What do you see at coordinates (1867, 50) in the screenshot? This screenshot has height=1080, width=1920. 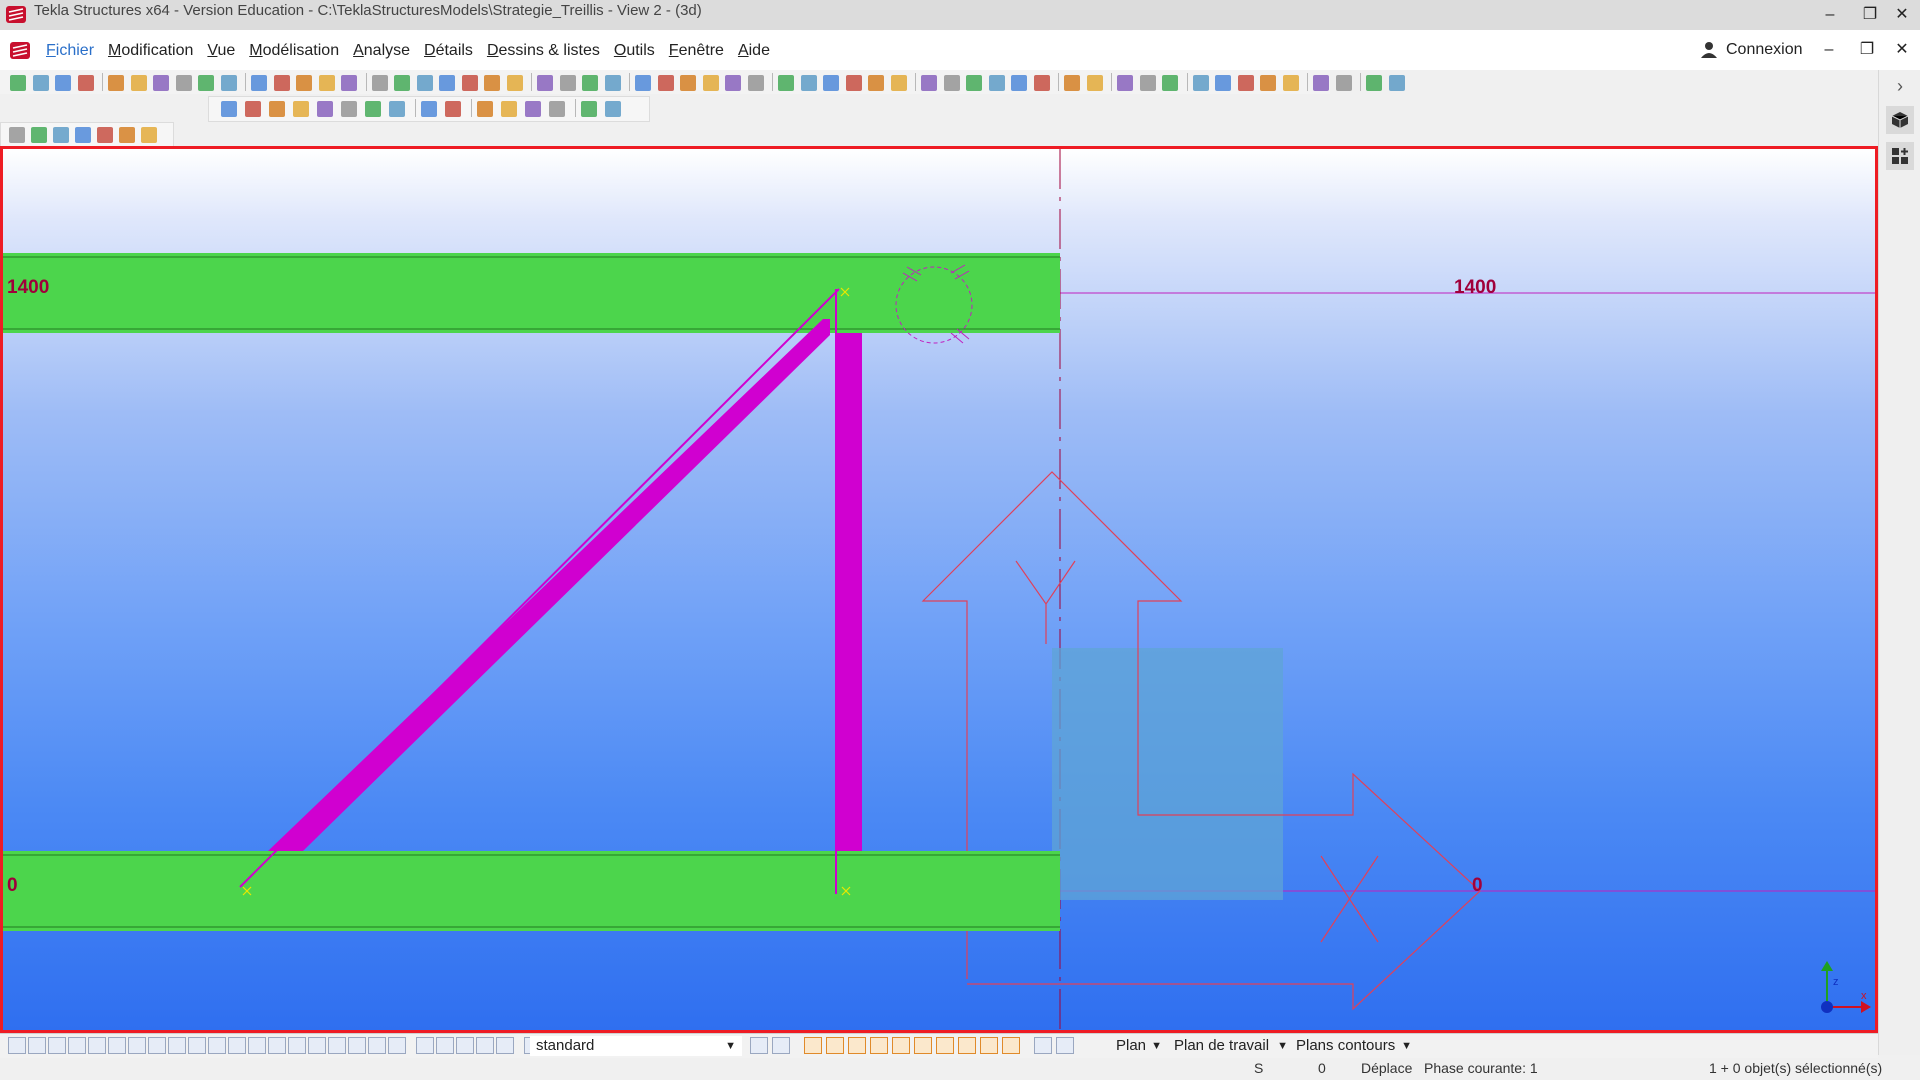 I see `doc-restore-button: ❐` at bounding box center [1867, 50].